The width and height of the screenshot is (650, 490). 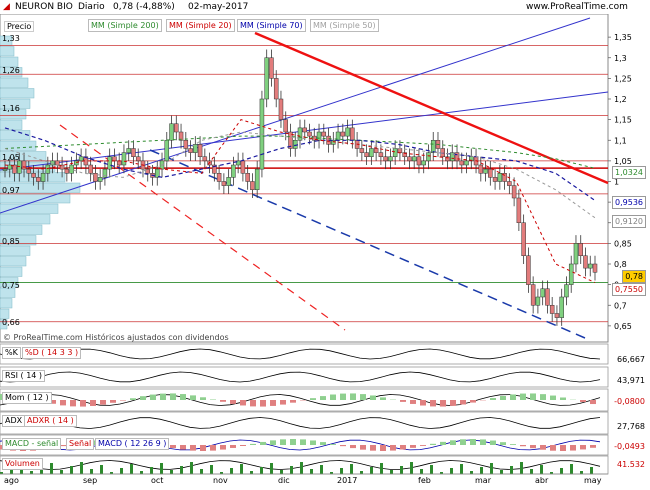 I want to click on y-tick-label: 1,3, so click(x=620, y=58).